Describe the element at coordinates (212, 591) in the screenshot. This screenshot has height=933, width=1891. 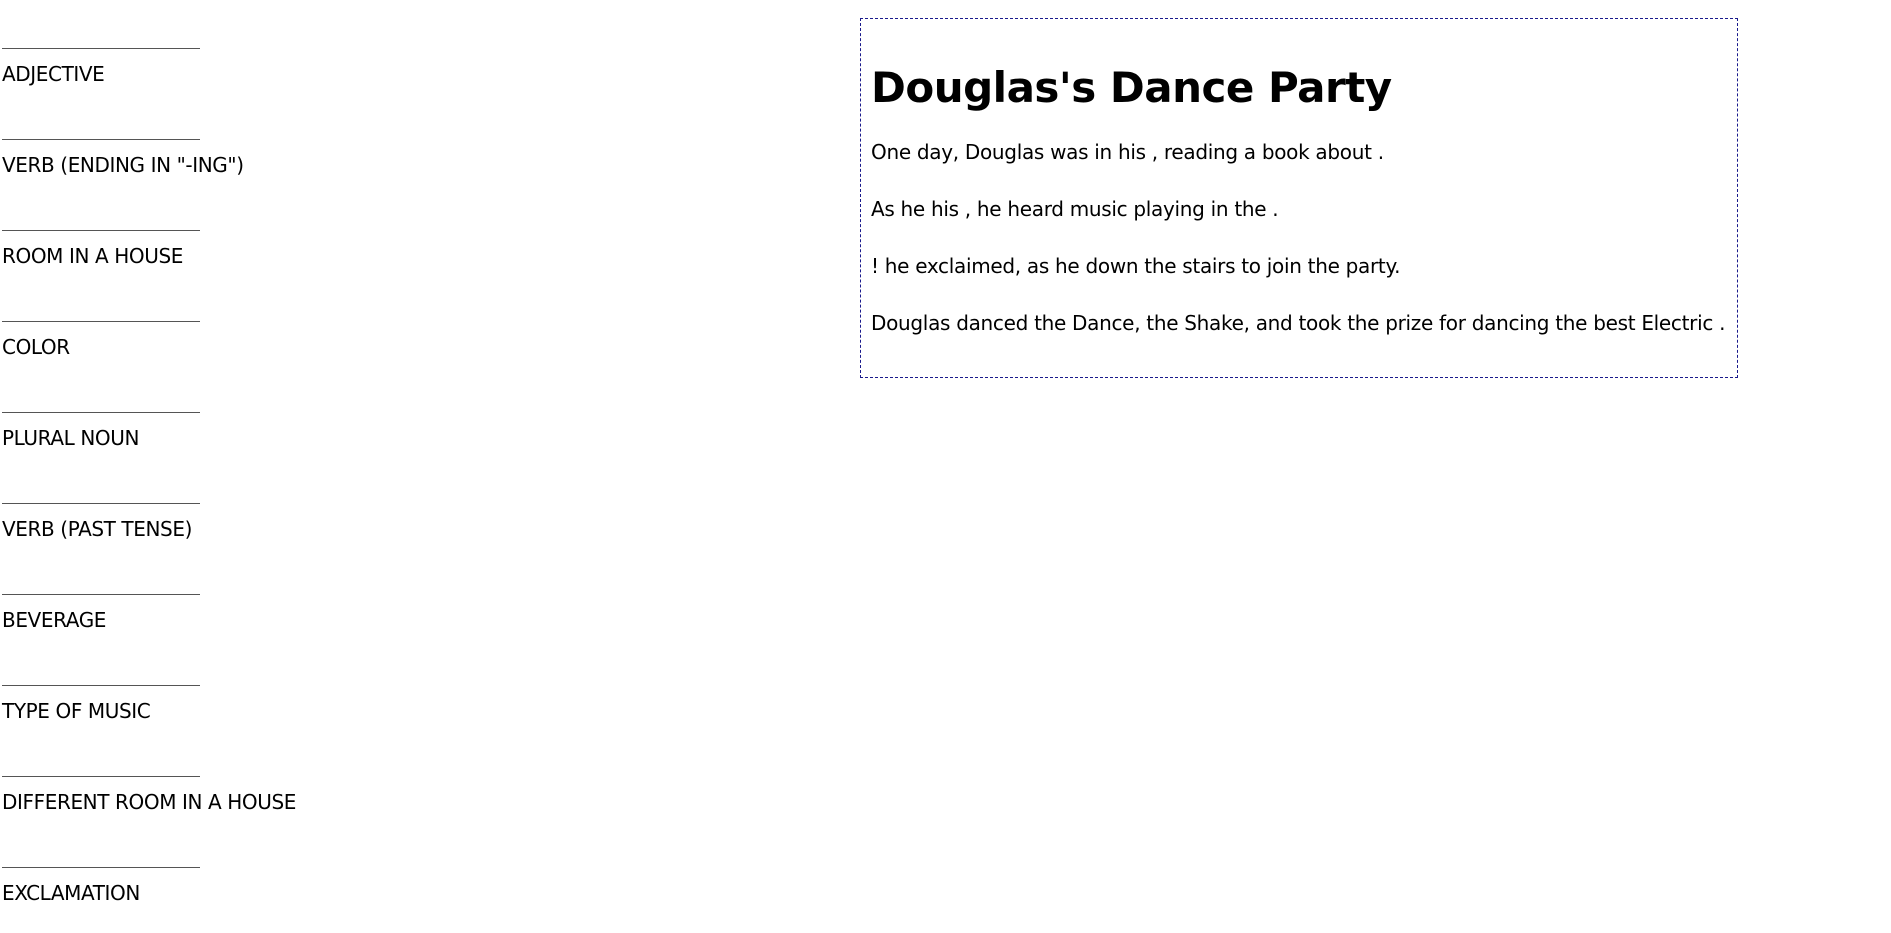
I see `blank-field: BEVERAGE` at that location.